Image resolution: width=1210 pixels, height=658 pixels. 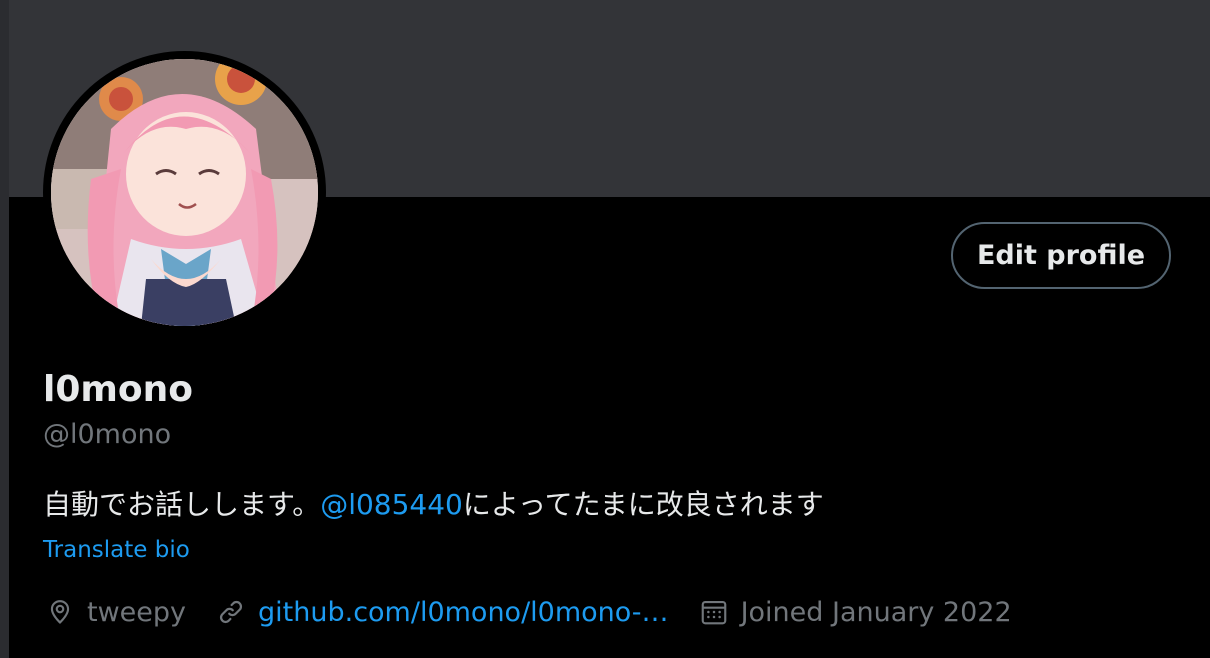 I want to click on bio-text-end: によってたまに改良されます, so click(x=643, y=504).